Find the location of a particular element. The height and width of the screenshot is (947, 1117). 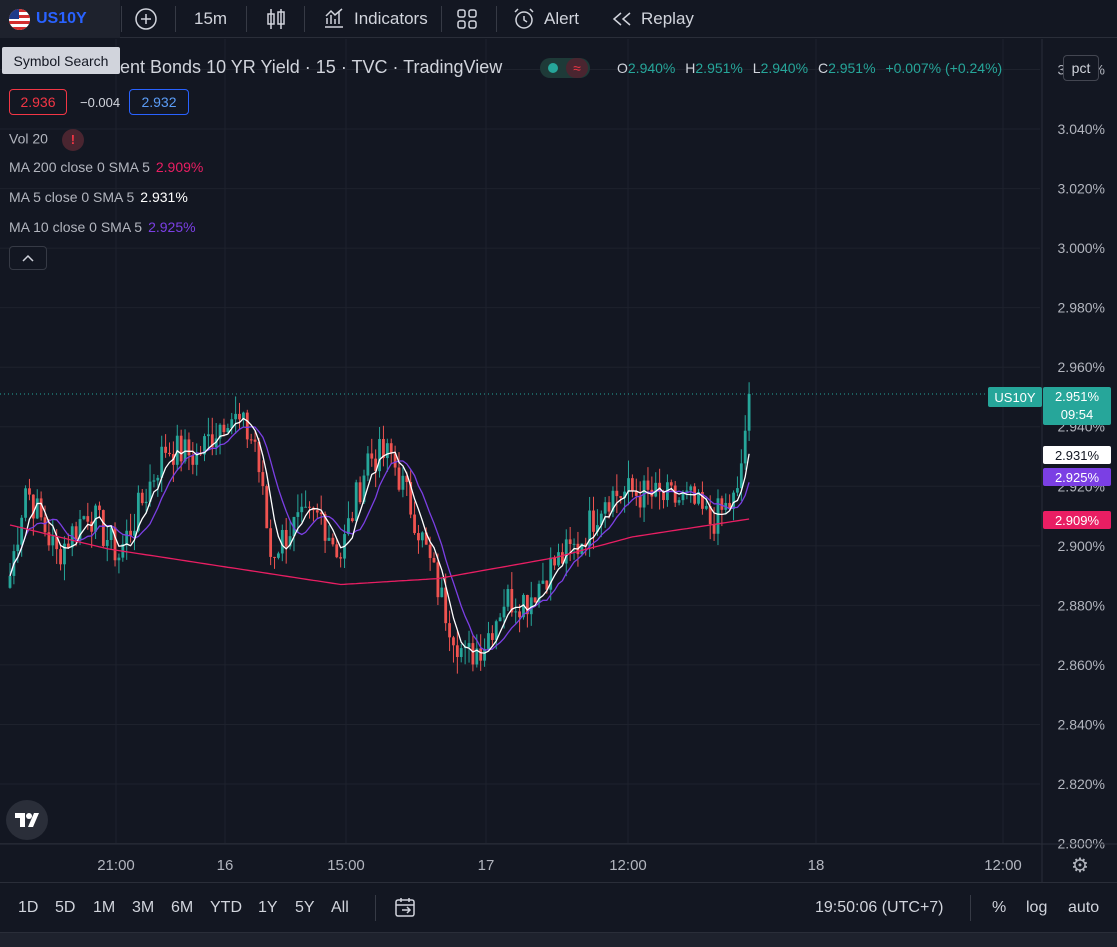

open-value: 2.940% is located at coordinates (651, 68).